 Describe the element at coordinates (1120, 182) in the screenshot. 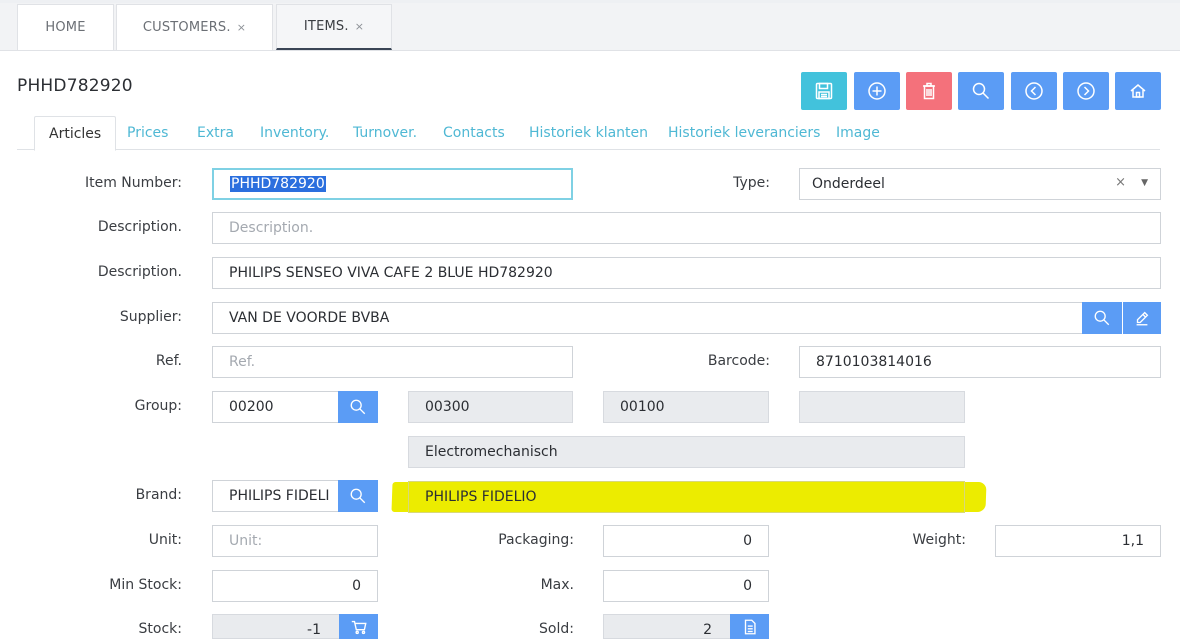

I see `clear-icon: ×` at that location.